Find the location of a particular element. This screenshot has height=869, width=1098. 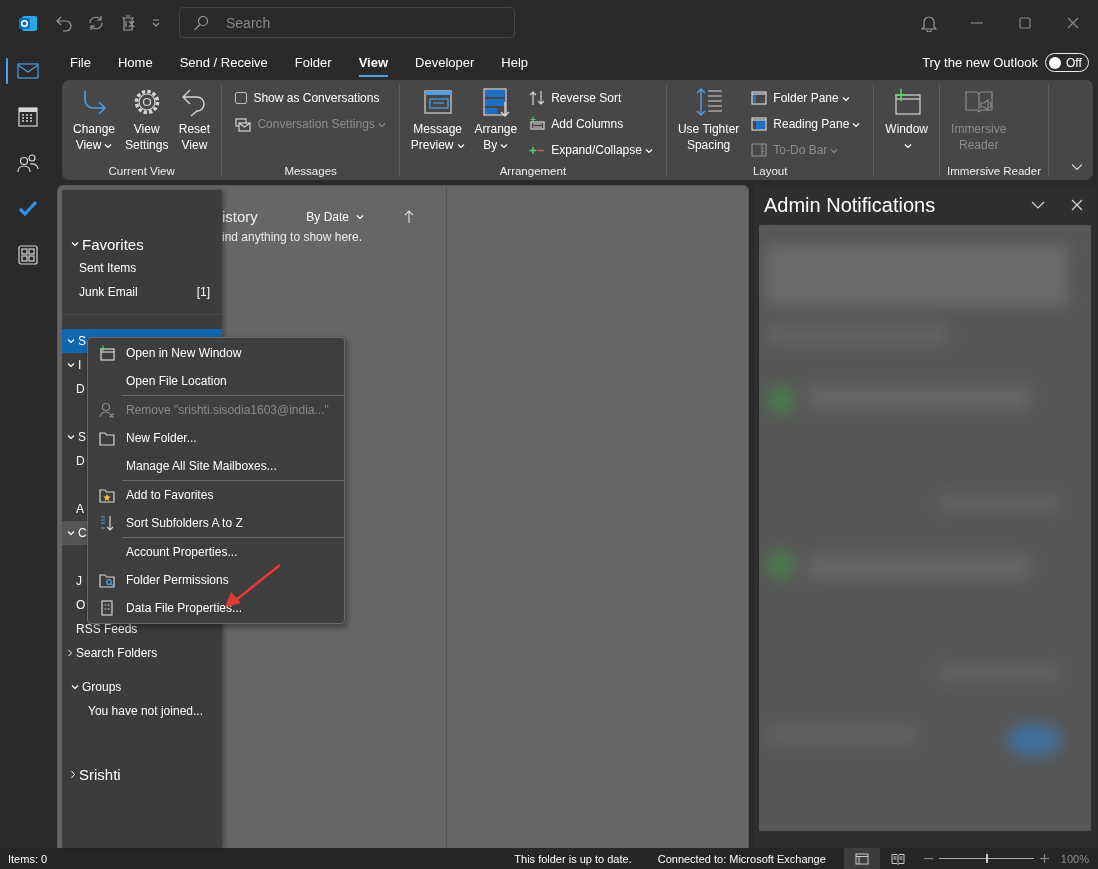

group-label: Current View is located at coordinates (141, 170).